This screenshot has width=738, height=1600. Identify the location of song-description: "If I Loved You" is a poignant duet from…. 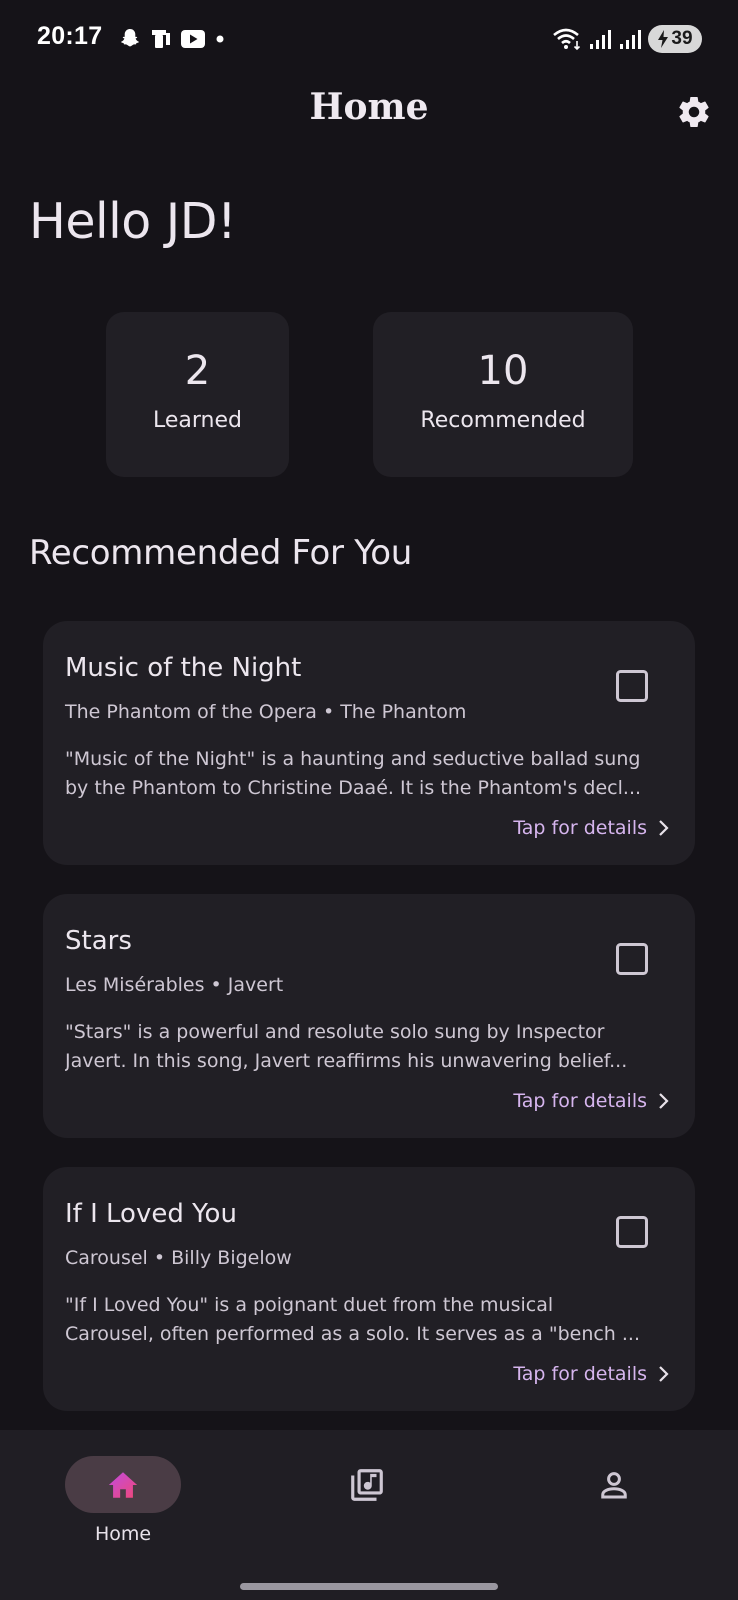
(370, 1320).